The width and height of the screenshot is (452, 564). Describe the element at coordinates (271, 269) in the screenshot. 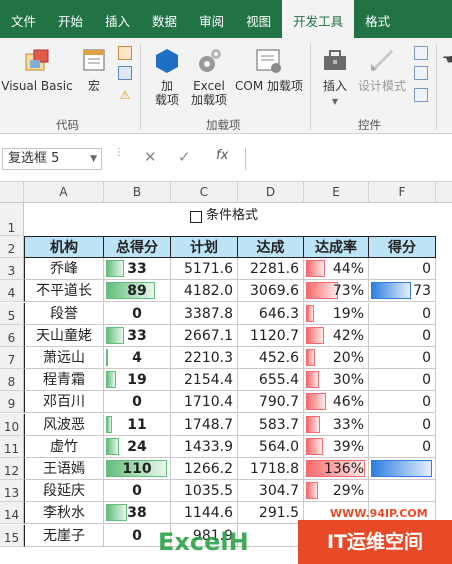

I see `table-cell: 2281.6` at that location.